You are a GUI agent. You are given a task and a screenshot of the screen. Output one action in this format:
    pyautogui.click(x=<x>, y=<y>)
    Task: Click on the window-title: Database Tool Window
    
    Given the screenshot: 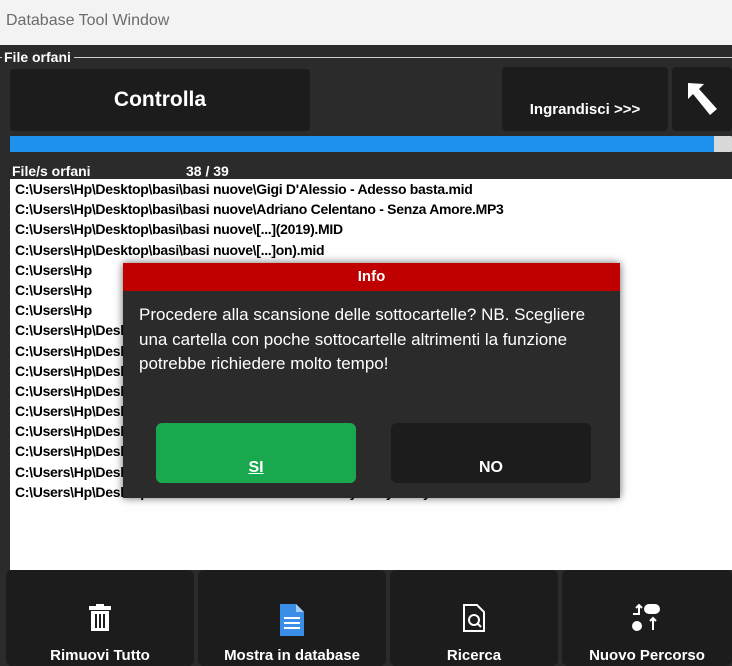 What is the action you would take?
    pyautogui.click(x=88, y=20)
    